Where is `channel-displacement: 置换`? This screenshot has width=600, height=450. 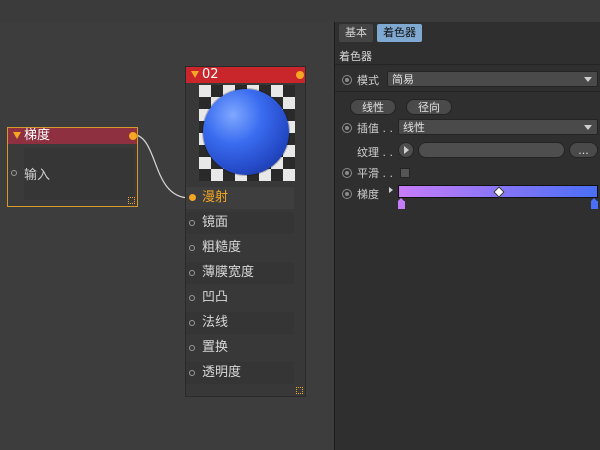
channel-displacement: 置换 is located at coordinates (240, 348).